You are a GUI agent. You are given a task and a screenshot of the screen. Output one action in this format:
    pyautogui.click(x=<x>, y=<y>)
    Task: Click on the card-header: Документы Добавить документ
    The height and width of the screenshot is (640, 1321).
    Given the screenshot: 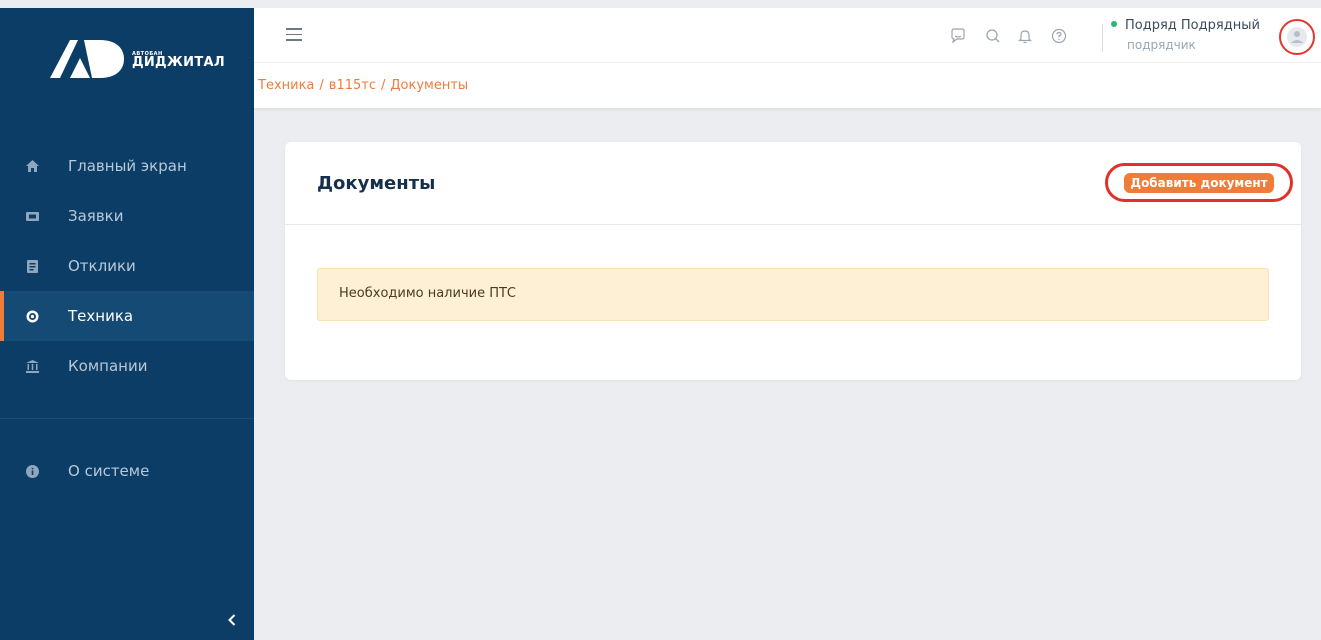 What is the action you would take?
    pyautogui.click(x=793, y=183)
    